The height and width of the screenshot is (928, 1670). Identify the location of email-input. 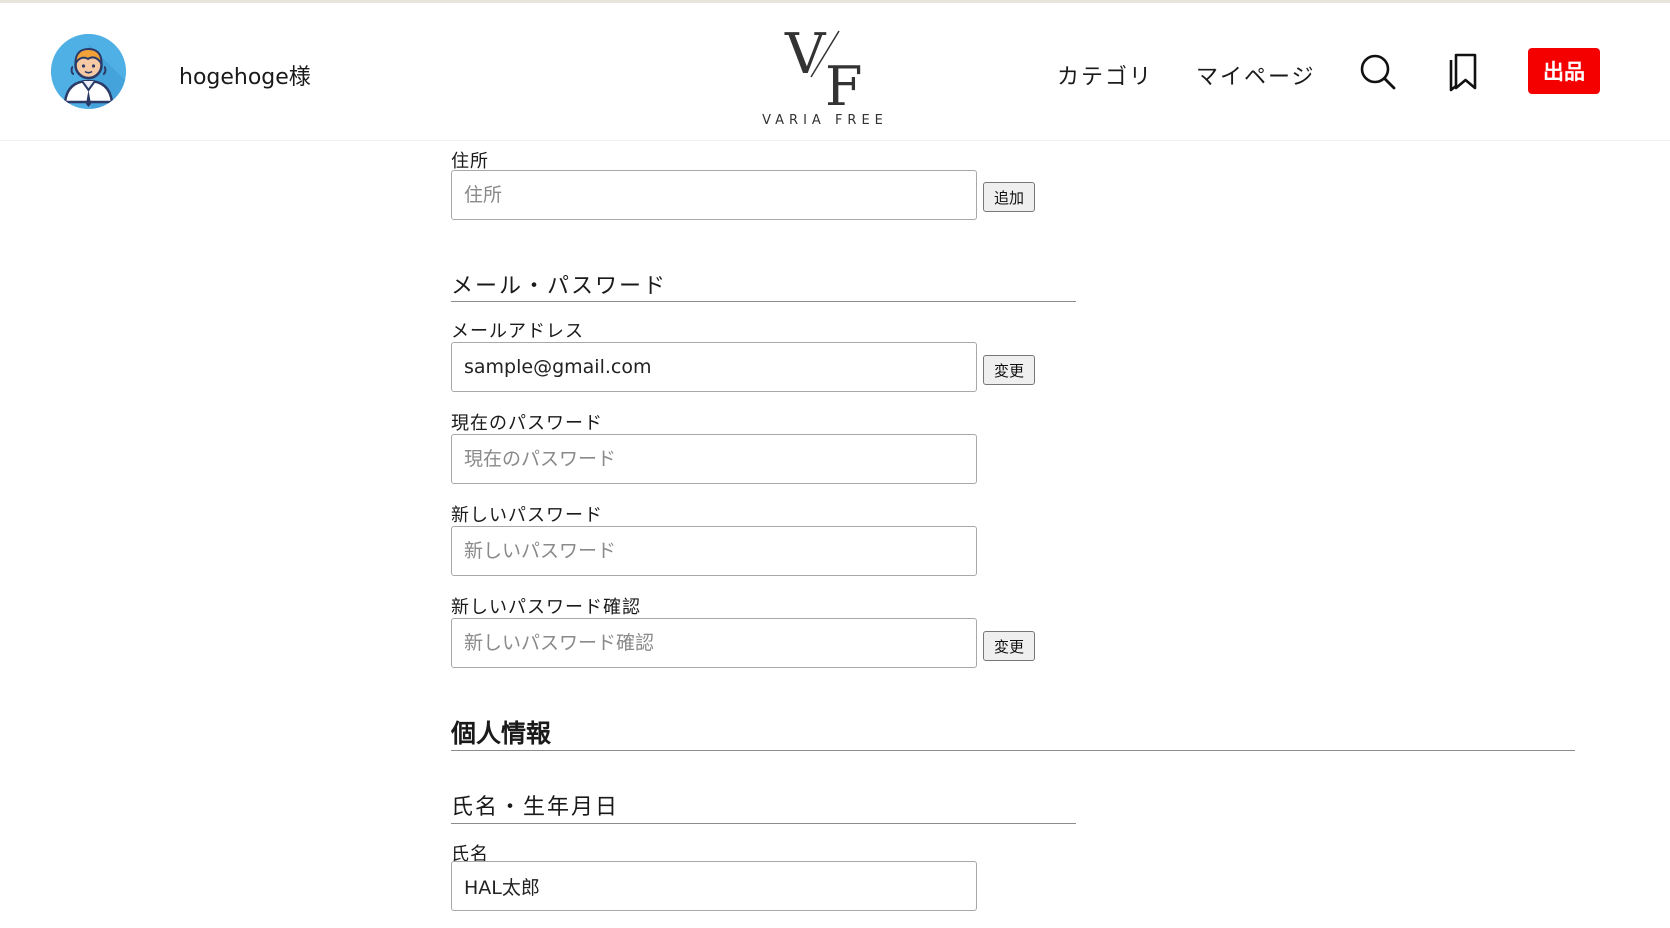
(714, 367).